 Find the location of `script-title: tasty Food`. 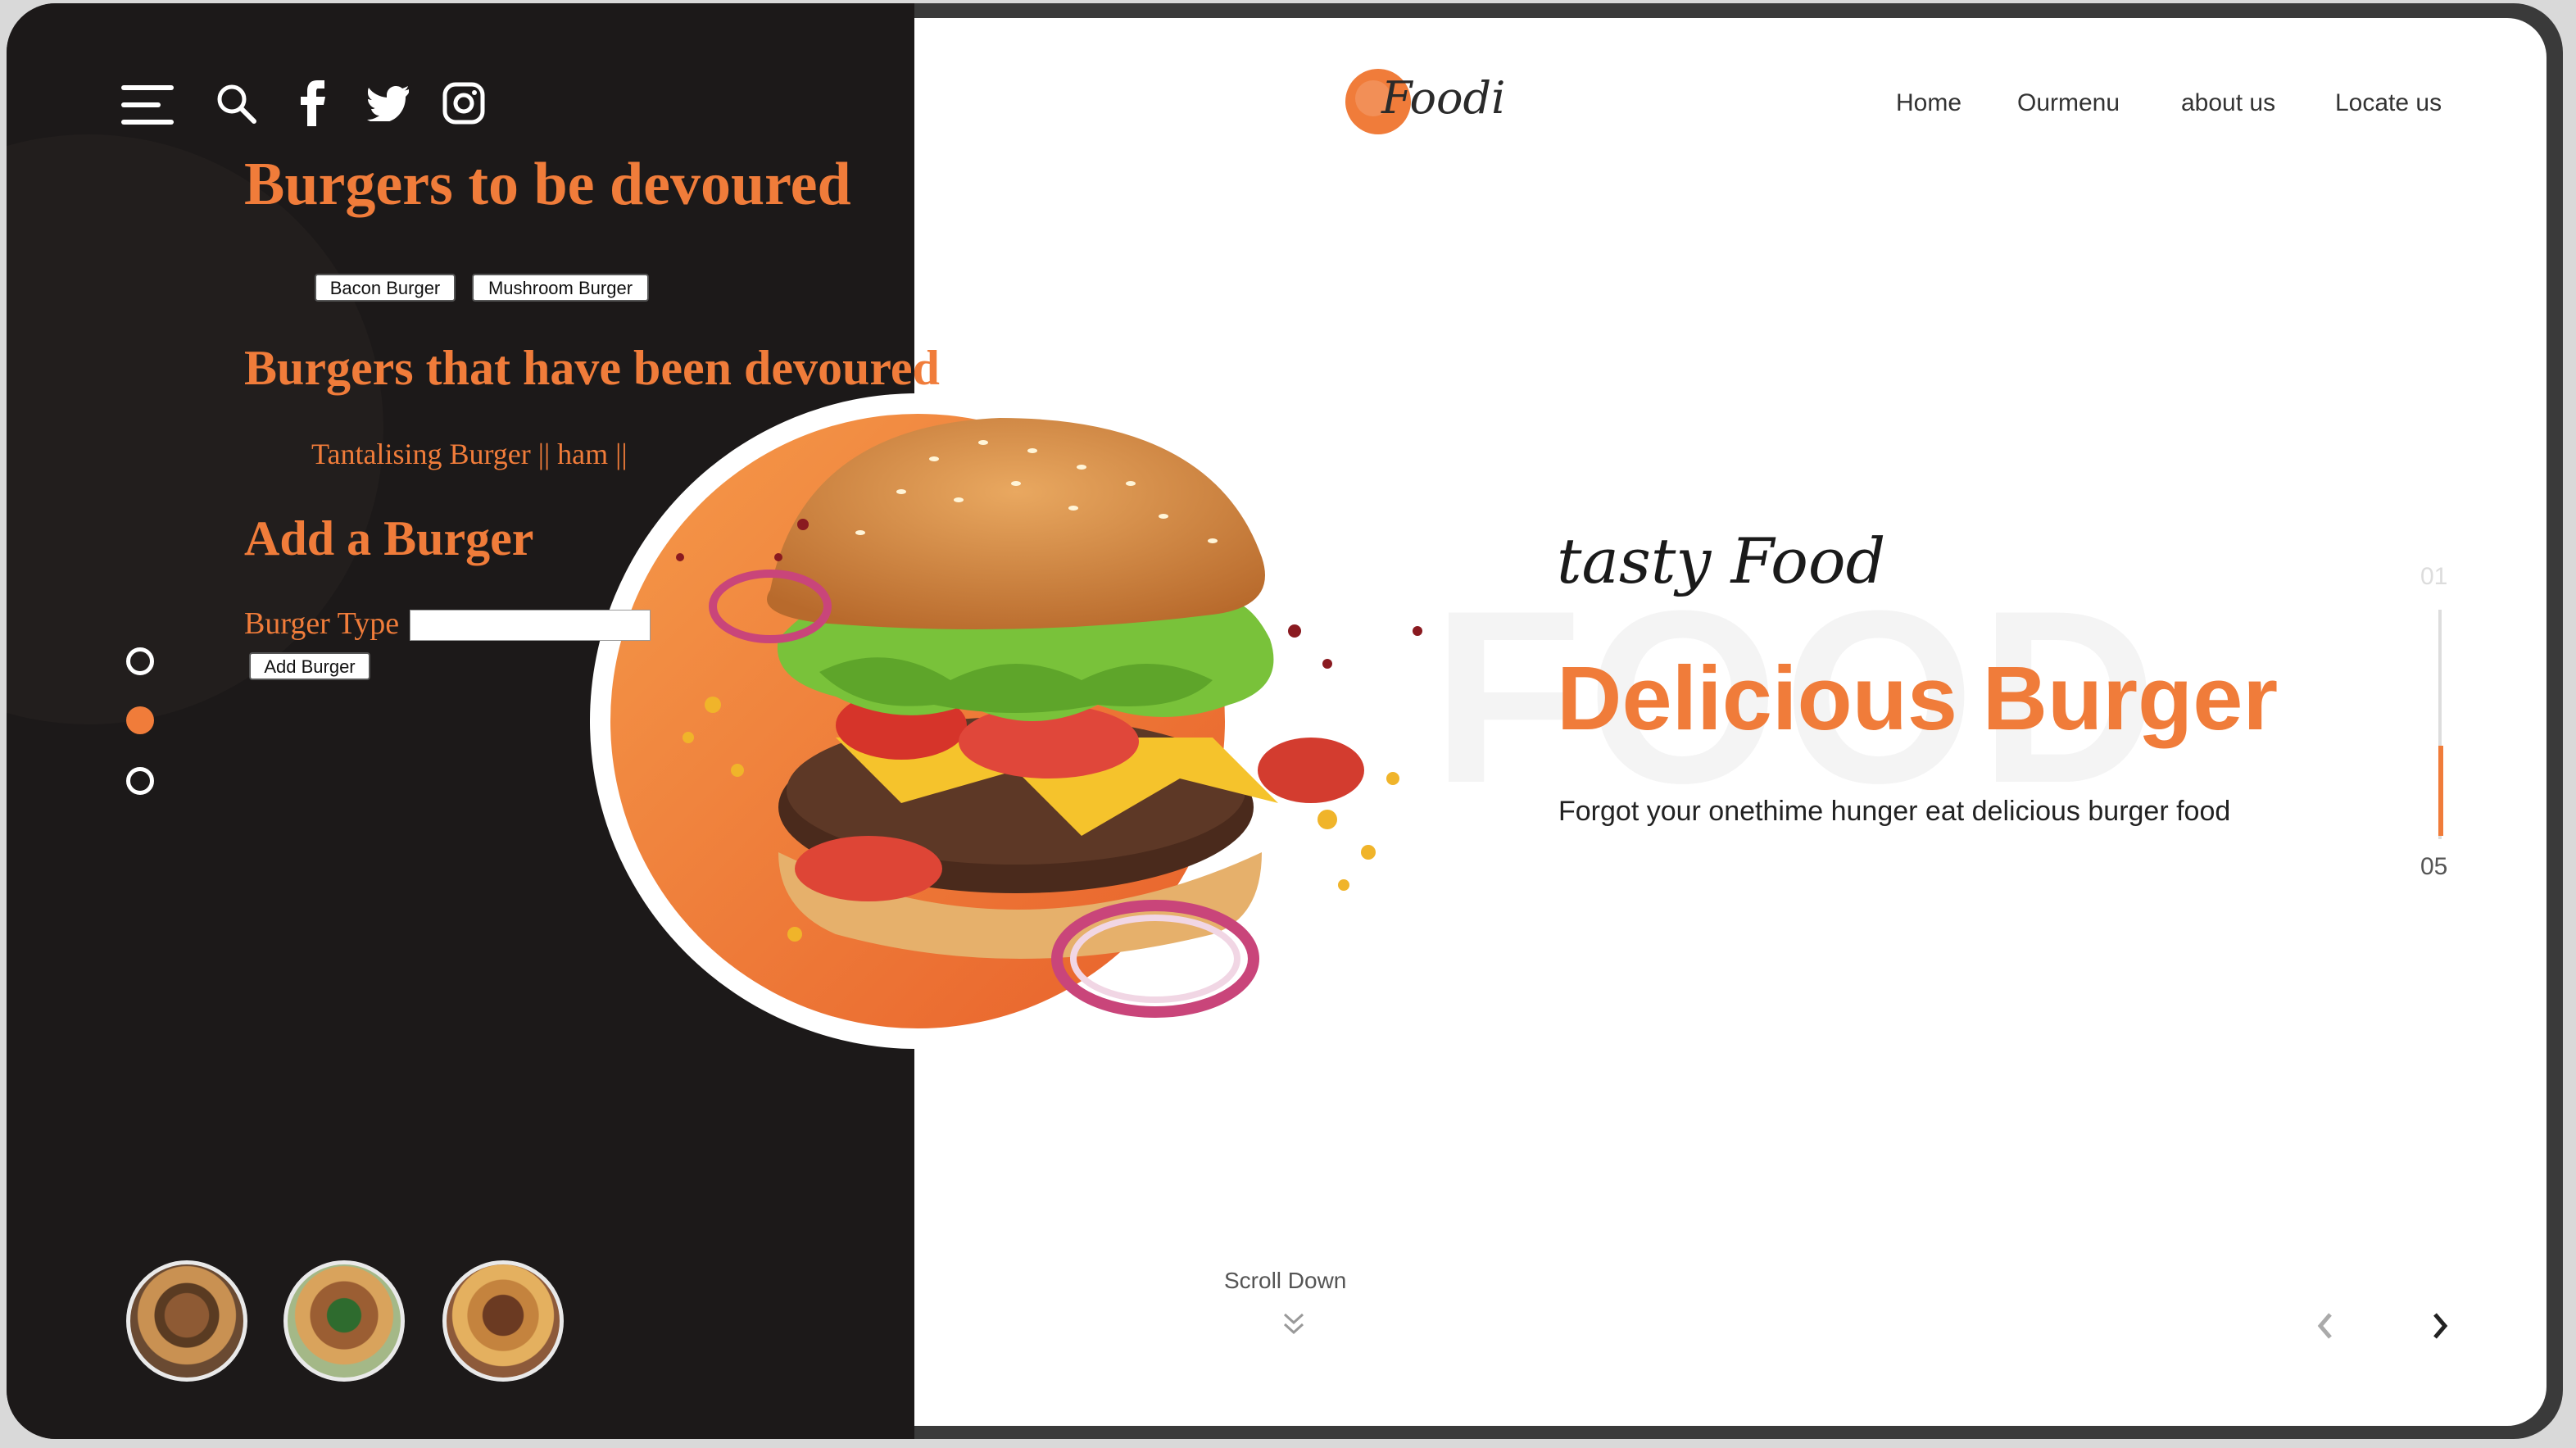

script-title: tasty Food is located at coordinates (1721, 560).